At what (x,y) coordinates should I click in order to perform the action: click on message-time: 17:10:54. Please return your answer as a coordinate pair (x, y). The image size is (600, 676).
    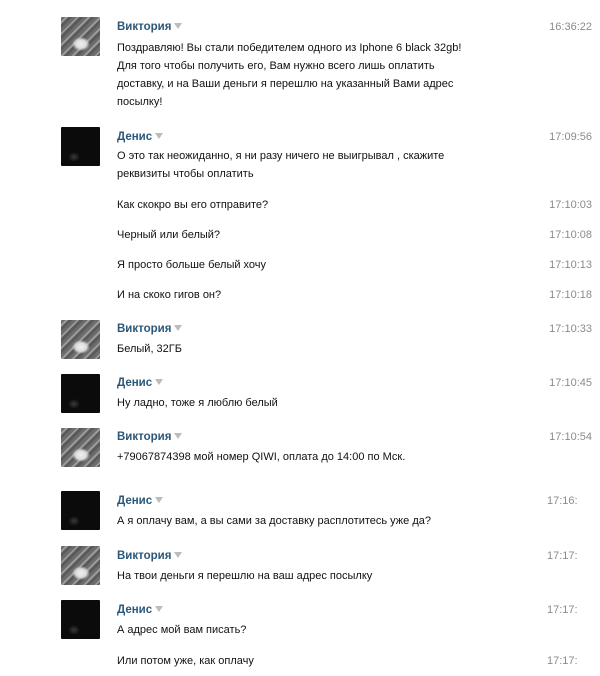
    Looking at the image, I should click on (570, 437).